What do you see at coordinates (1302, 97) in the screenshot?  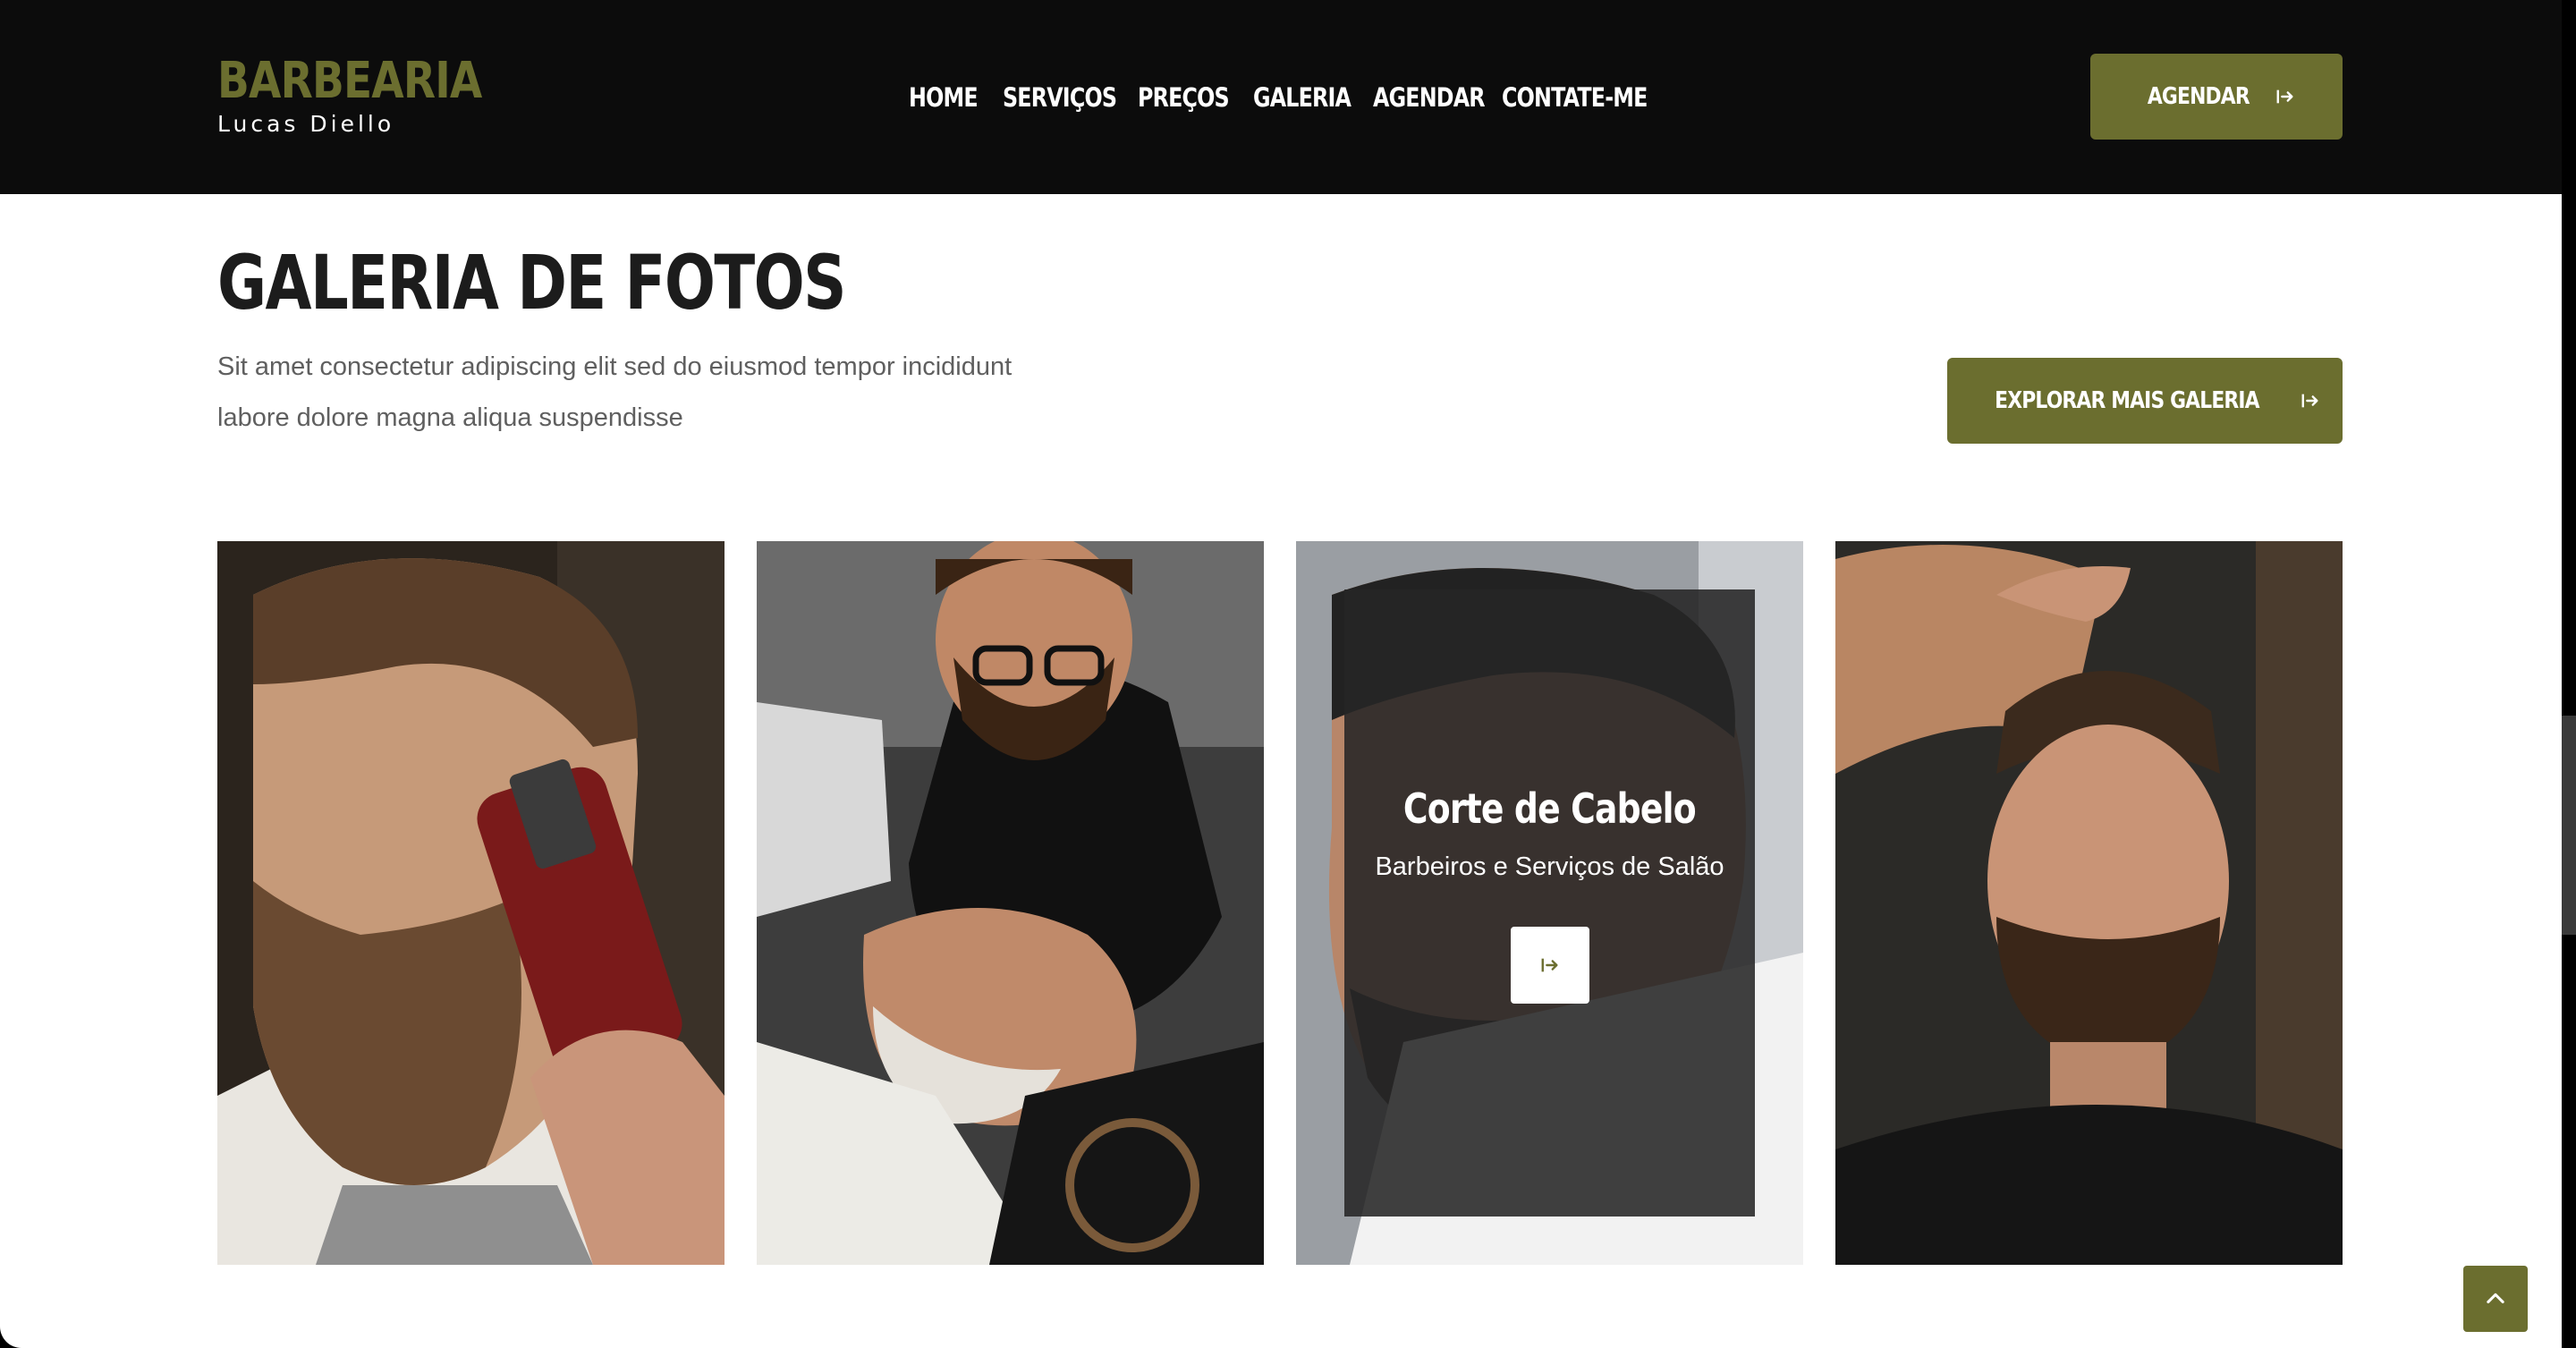 I see `nav-galeria: GALERIA` at bounding box center [1302, 97].